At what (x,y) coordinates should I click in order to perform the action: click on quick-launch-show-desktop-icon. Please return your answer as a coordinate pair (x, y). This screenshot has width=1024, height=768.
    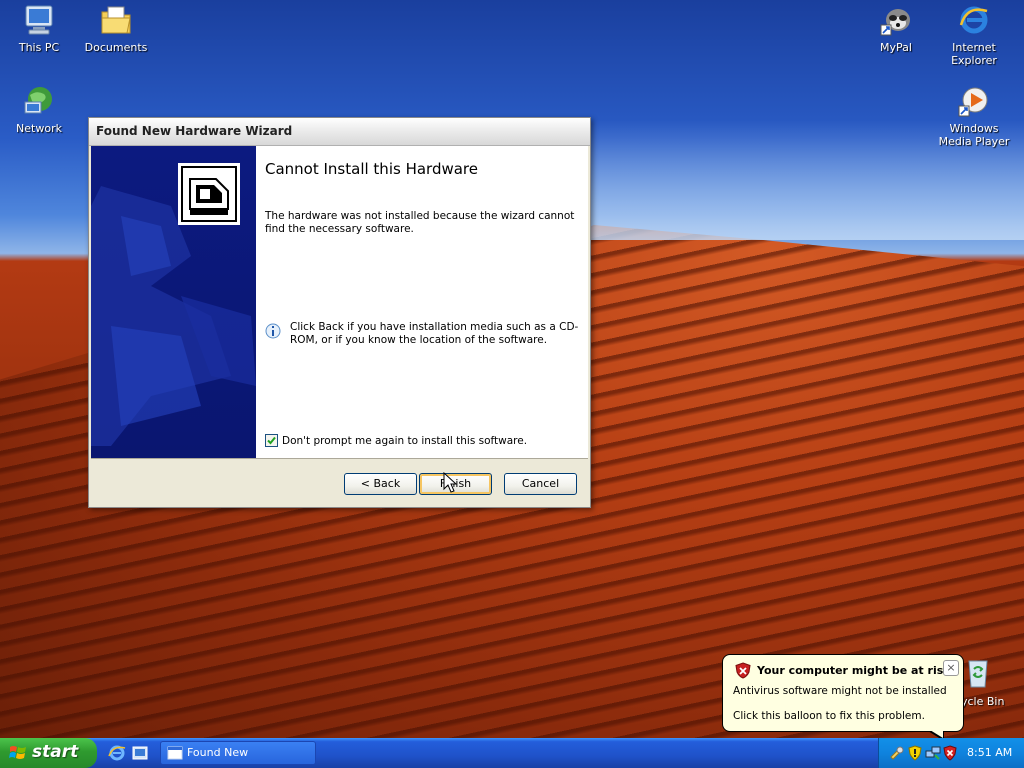
    Looking at the image, I should click on (140, 753).